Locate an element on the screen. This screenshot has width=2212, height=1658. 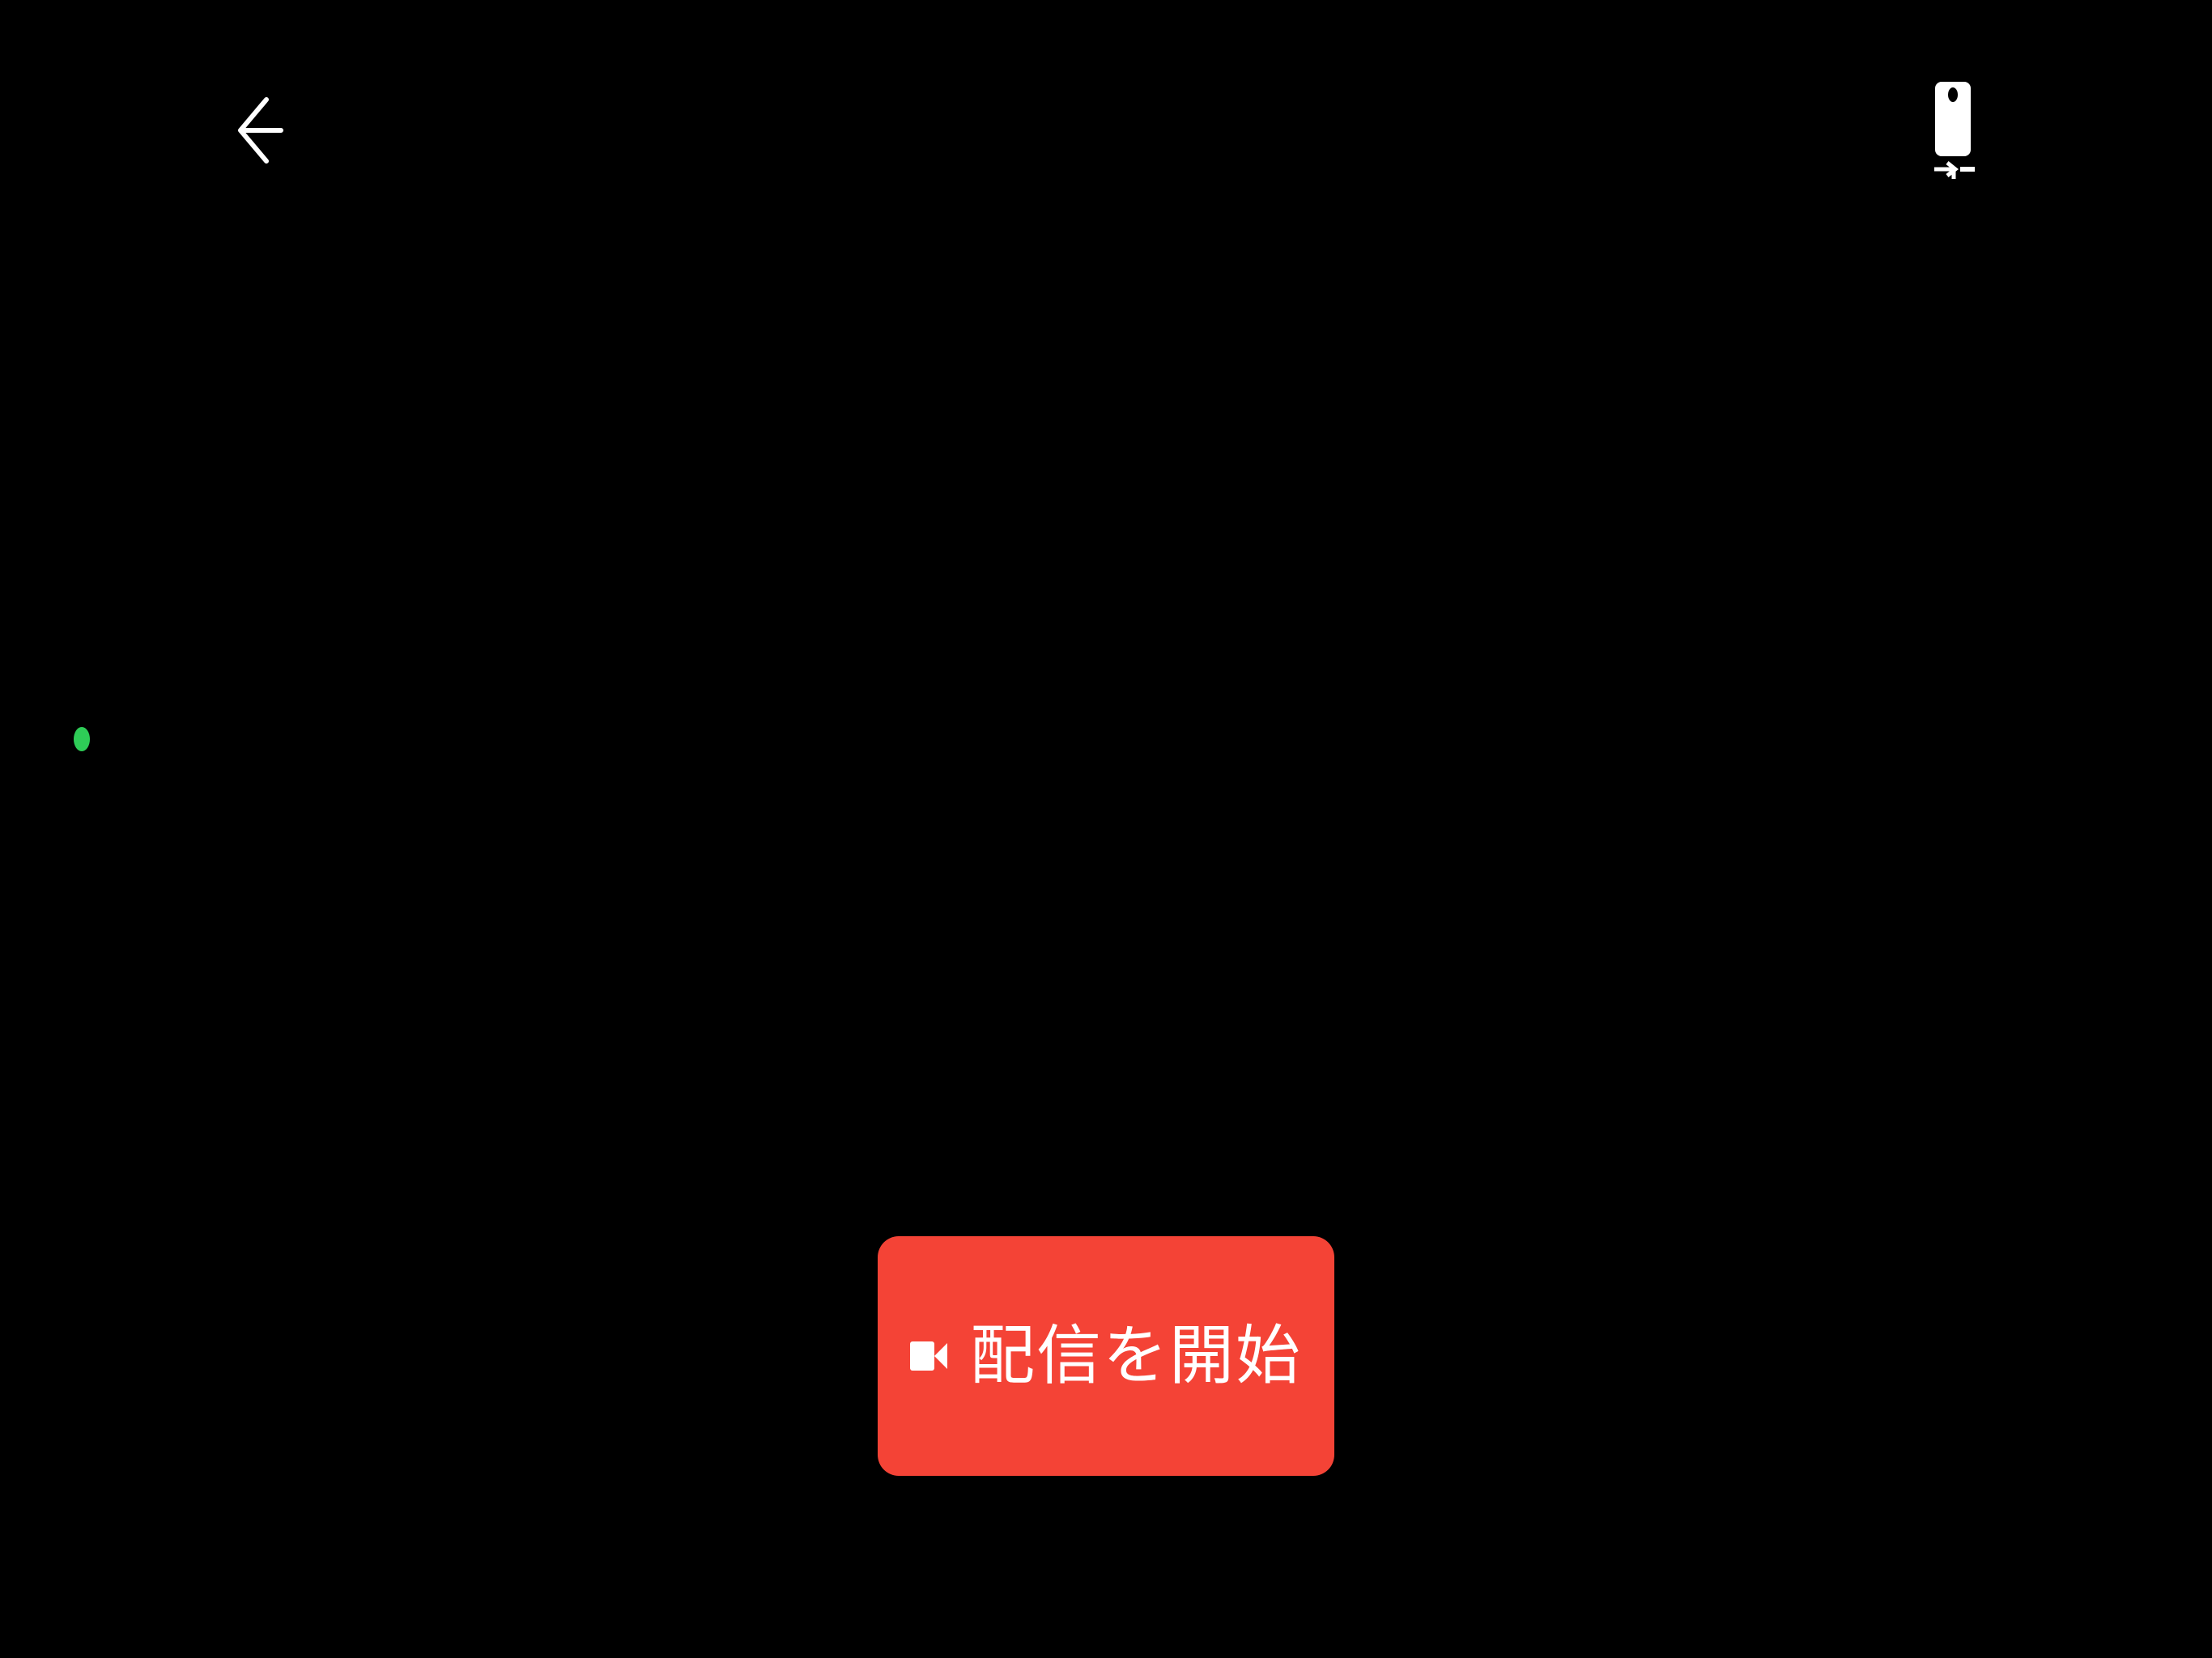
start-broadcast-label: 配信を開始 is located at coordinates (1136, 1355).